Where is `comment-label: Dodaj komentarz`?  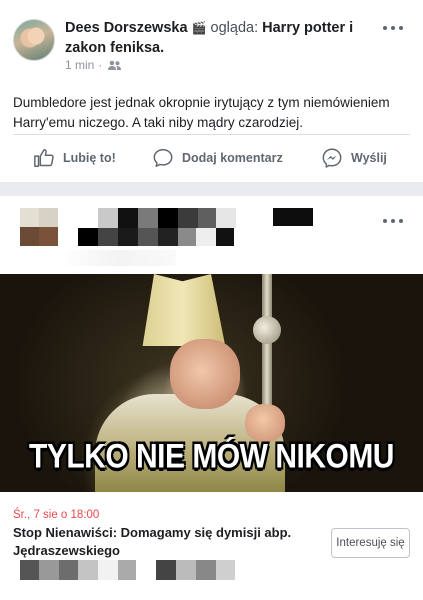 comment-label: Dodaj komentarz is located at coordinates (232, 158).